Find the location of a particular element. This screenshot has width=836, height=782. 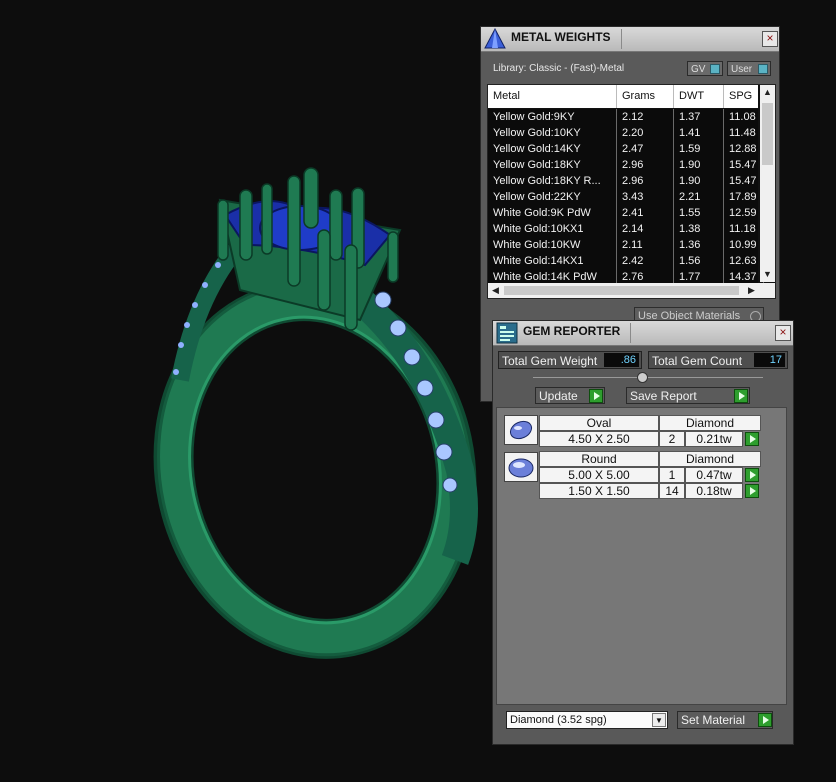

gem-count: 14 is located at coordinates (672, 491).